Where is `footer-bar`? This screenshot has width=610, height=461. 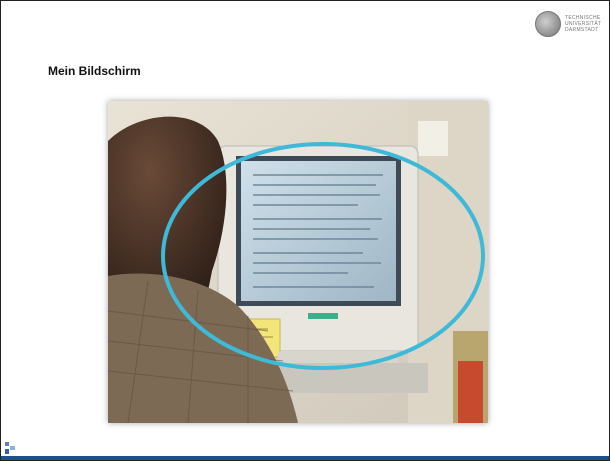
footer-bar is located at coordinates (305, 458).